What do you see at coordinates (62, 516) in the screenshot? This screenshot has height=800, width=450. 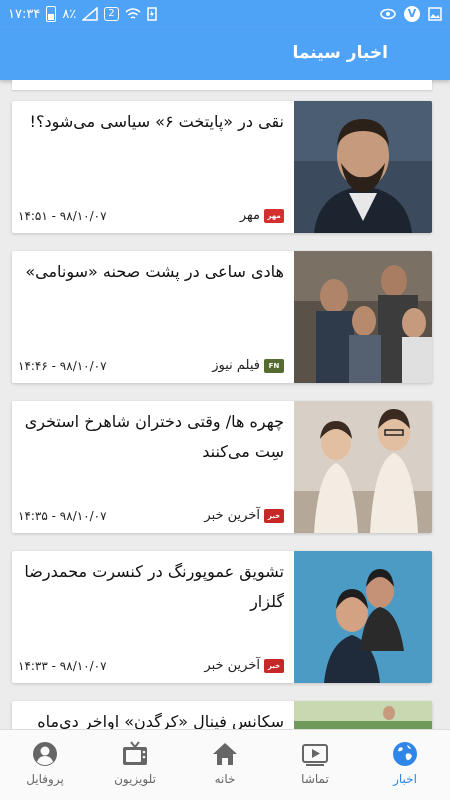 I see `news-time: ۹۸/۱۰/۰۷ - ۱۴:۳۵` at bounding box center [62, 516].